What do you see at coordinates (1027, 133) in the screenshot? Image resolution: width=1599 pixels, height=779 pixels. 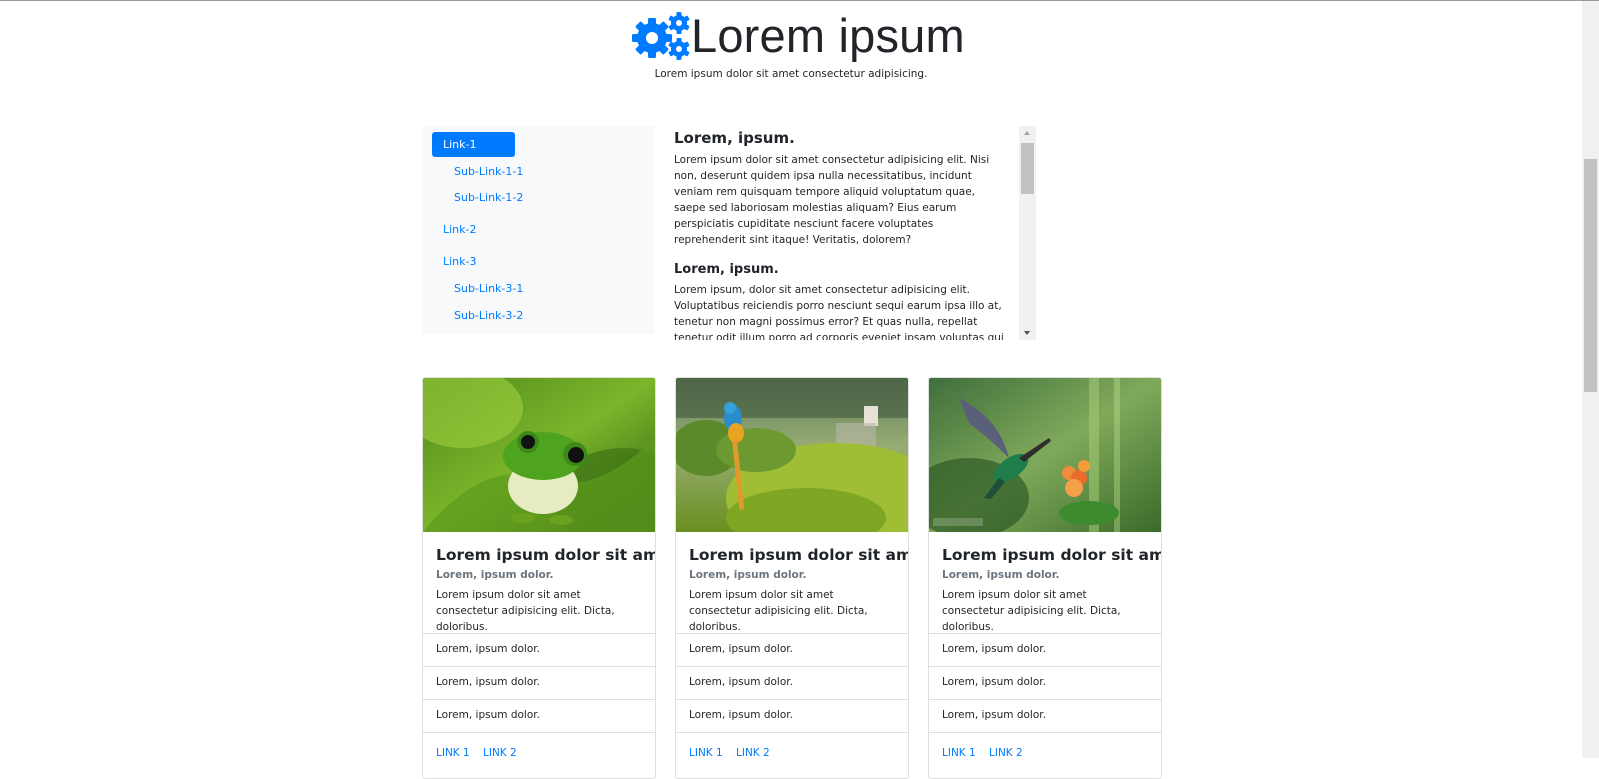 I see `scroll-up-arrow-icon` at bounding box center [1027, 133].